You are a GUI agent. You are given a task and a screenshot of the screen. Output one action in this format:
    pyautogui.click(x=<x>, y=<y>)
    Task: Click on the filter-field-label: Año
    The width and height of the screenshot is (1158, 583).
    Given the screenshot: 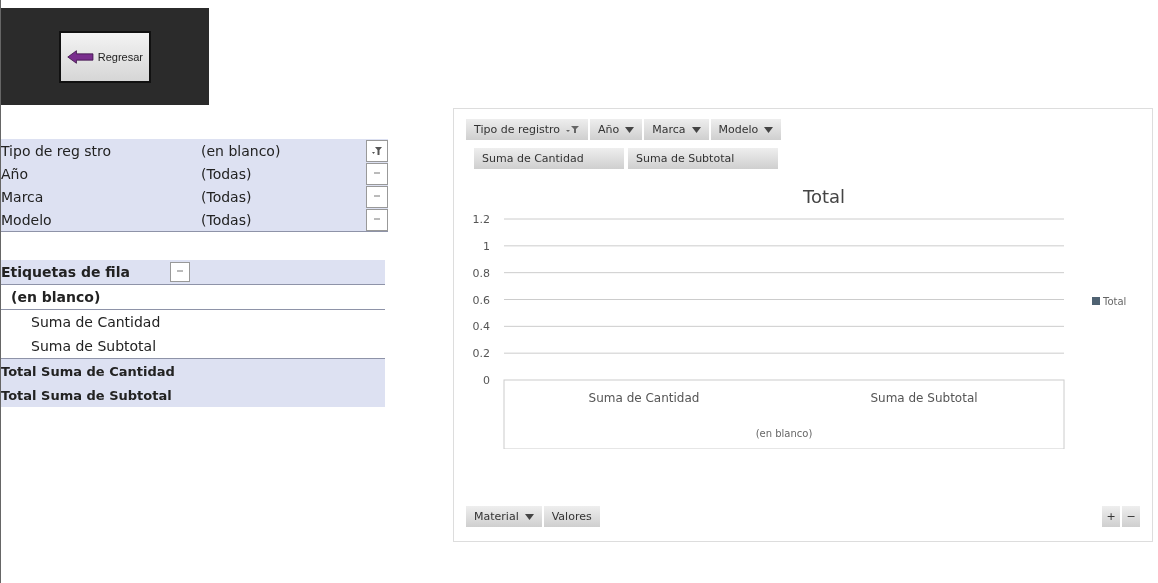 What is the action you would take?
    pyautogui.click(x=15, y=173)
    